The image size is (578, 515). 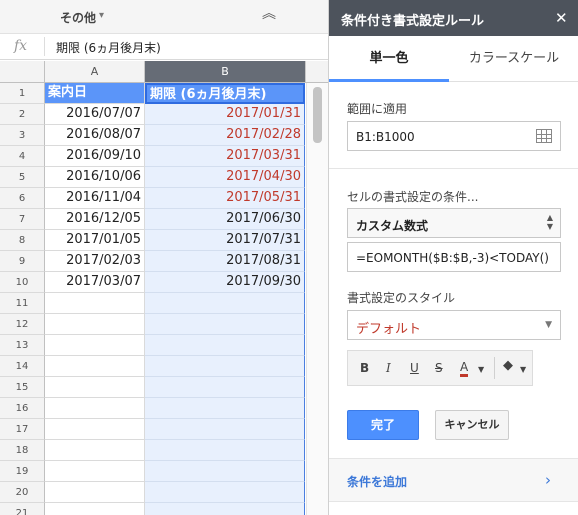 I want to click on row-number: 12, so click(x=22, y=324).